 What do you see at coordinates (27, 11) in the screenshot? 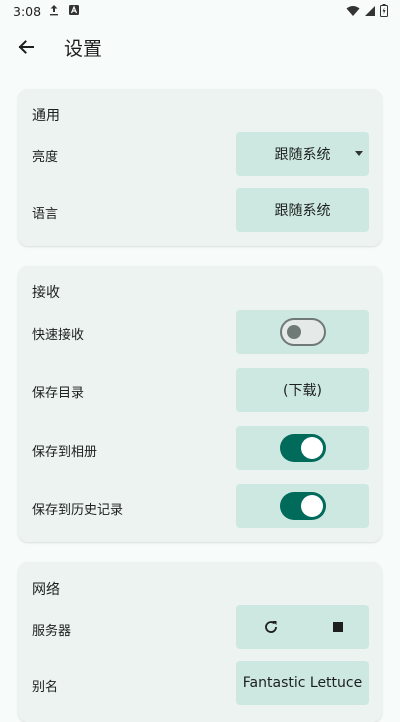
I see `status-time: 3:08` at bounding box center [27, 11].